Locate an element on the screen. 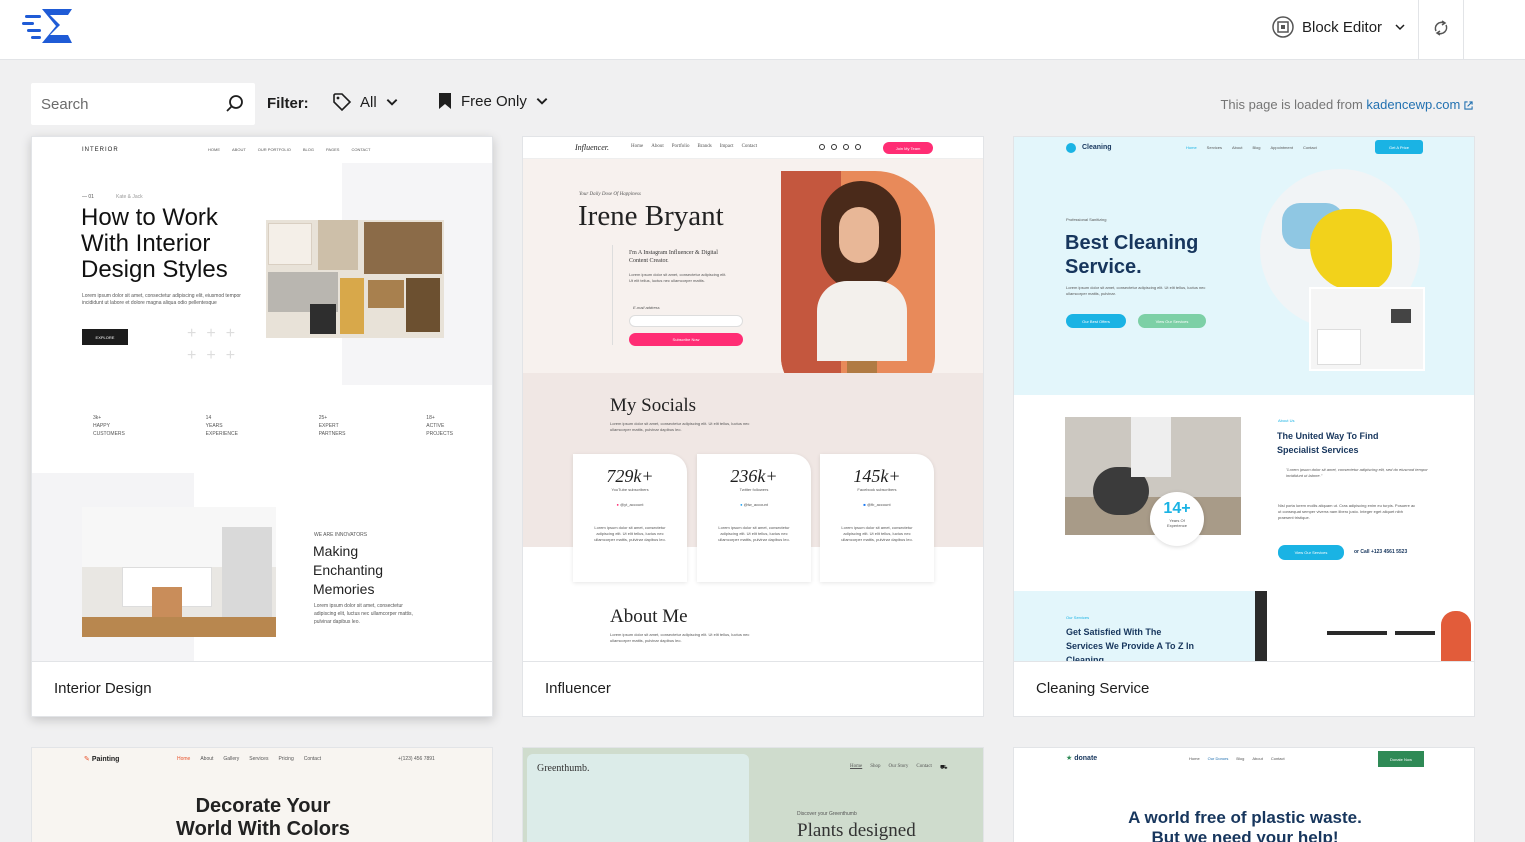 The width and height of the screenshot is (1525, 842). preview-cta: EXPLORE is located at coordinates (105, 337).